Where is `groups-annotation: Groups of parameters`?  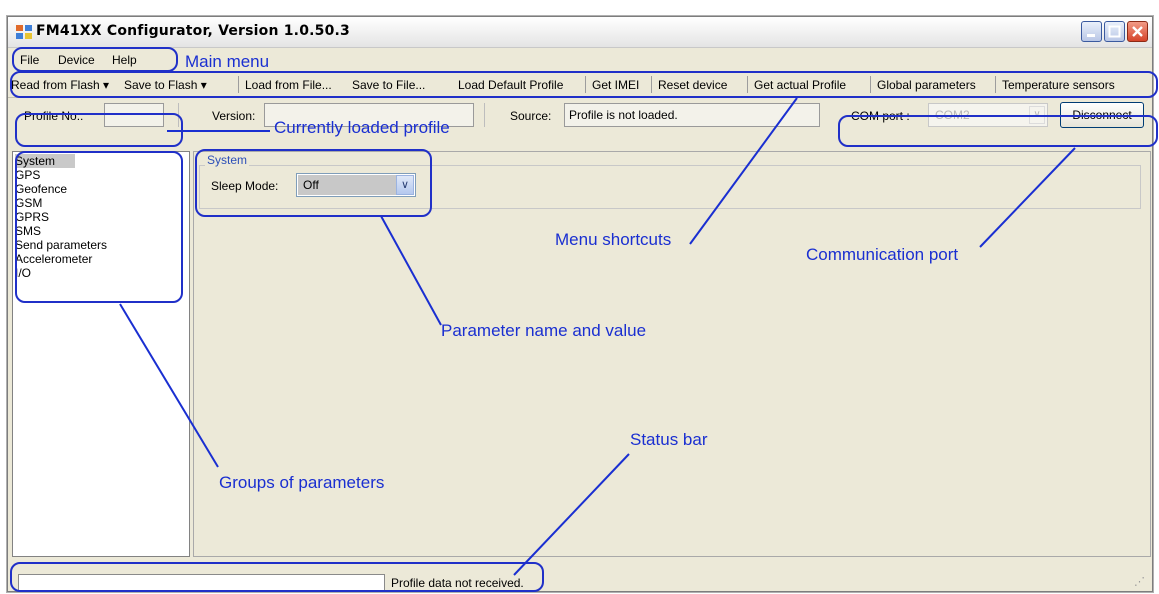
groups-annotation: Groups of parameters is located at coordinates (302, 482).